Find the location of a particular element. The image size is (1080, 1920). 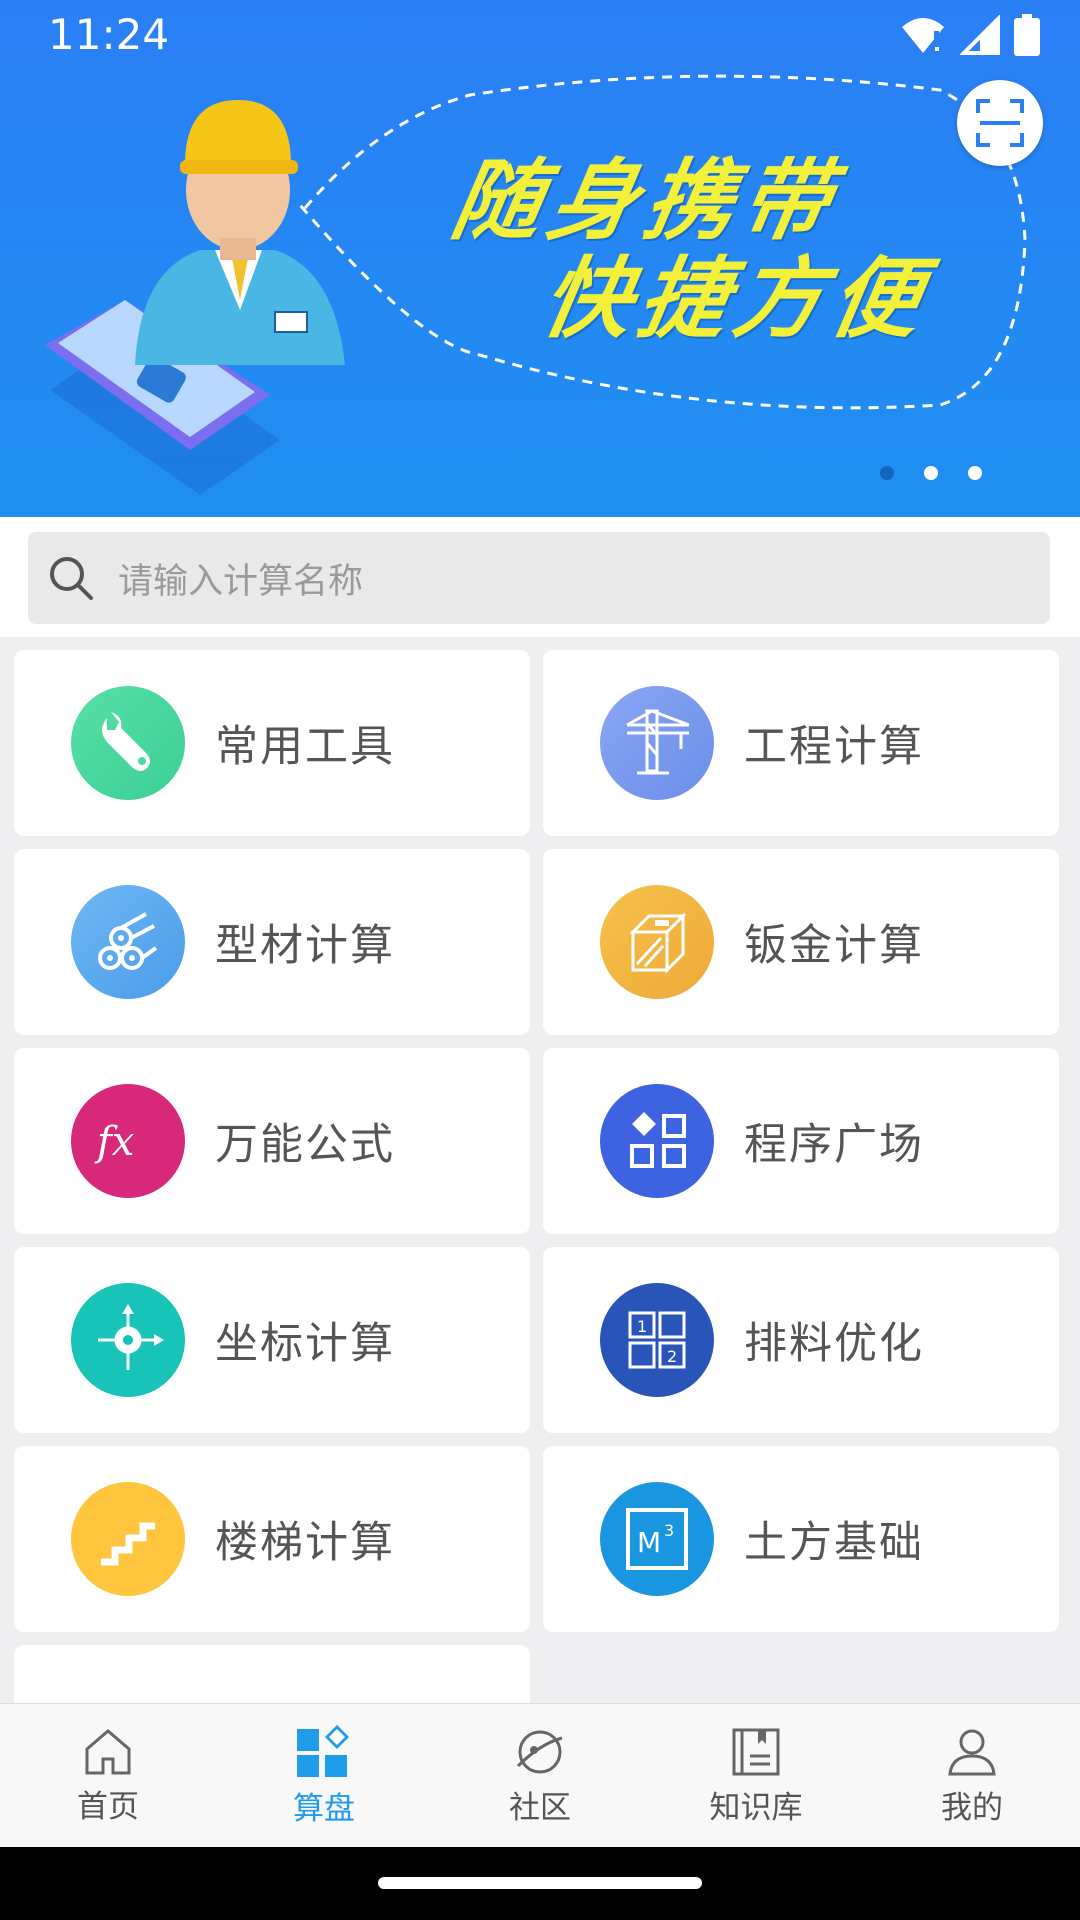

carousel-indicator is located at coordinates (931, 473).